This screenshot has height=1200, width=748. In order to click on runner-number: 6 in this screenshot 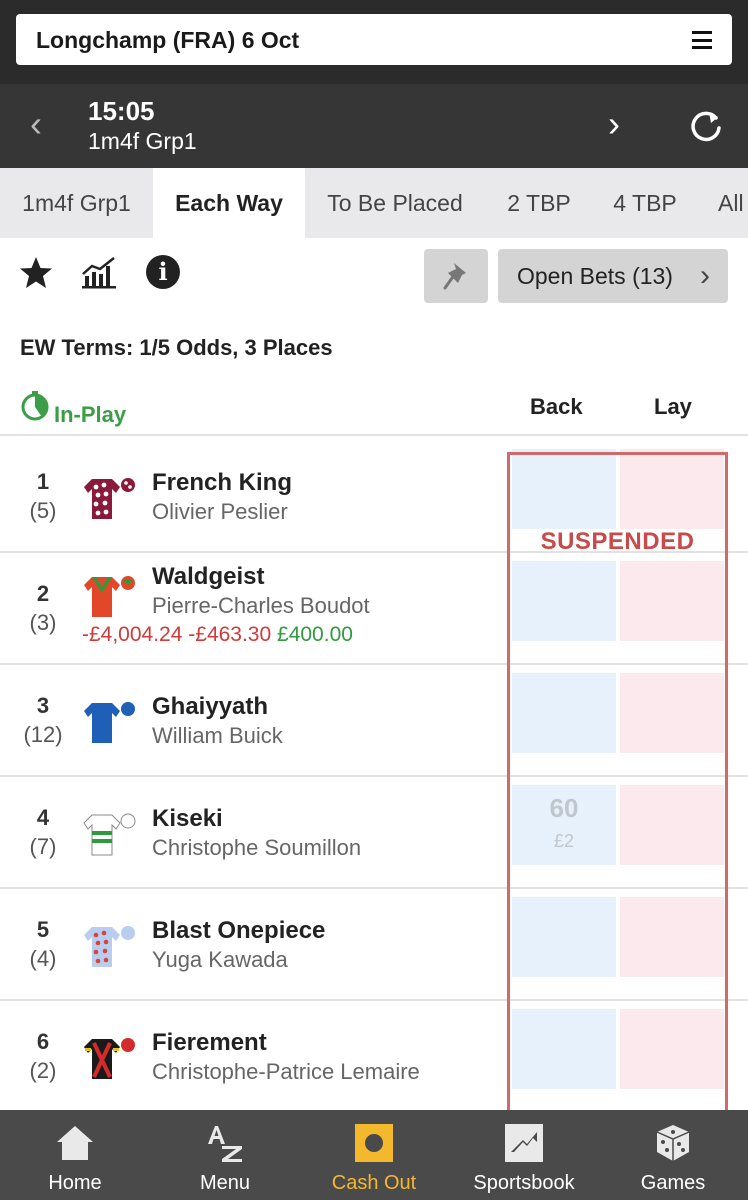, I will do `click(43, 1041)`.